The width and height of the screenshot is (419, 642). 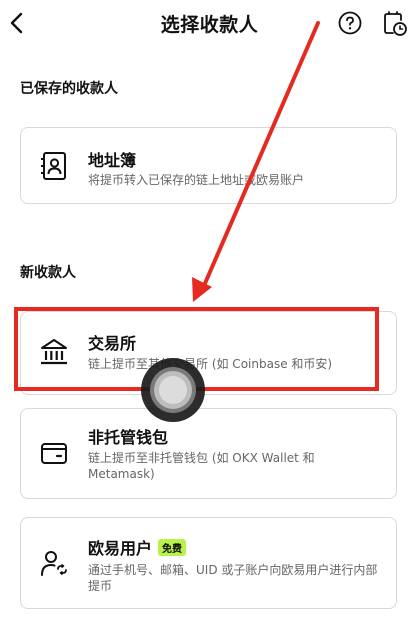 I want to click on okx-user-card: 欧易用户 免费 通过手机号、邮箱、UID 或子账户向欧易用户进行内部提币, so click(x=208, y=563).